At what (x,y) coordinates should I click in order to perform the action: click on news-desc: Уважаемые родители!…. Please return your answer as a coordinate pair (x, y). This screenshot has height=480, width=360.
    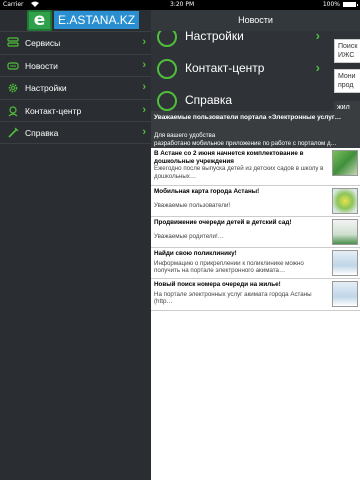
    Looking at the image, I should click on (189, 236).